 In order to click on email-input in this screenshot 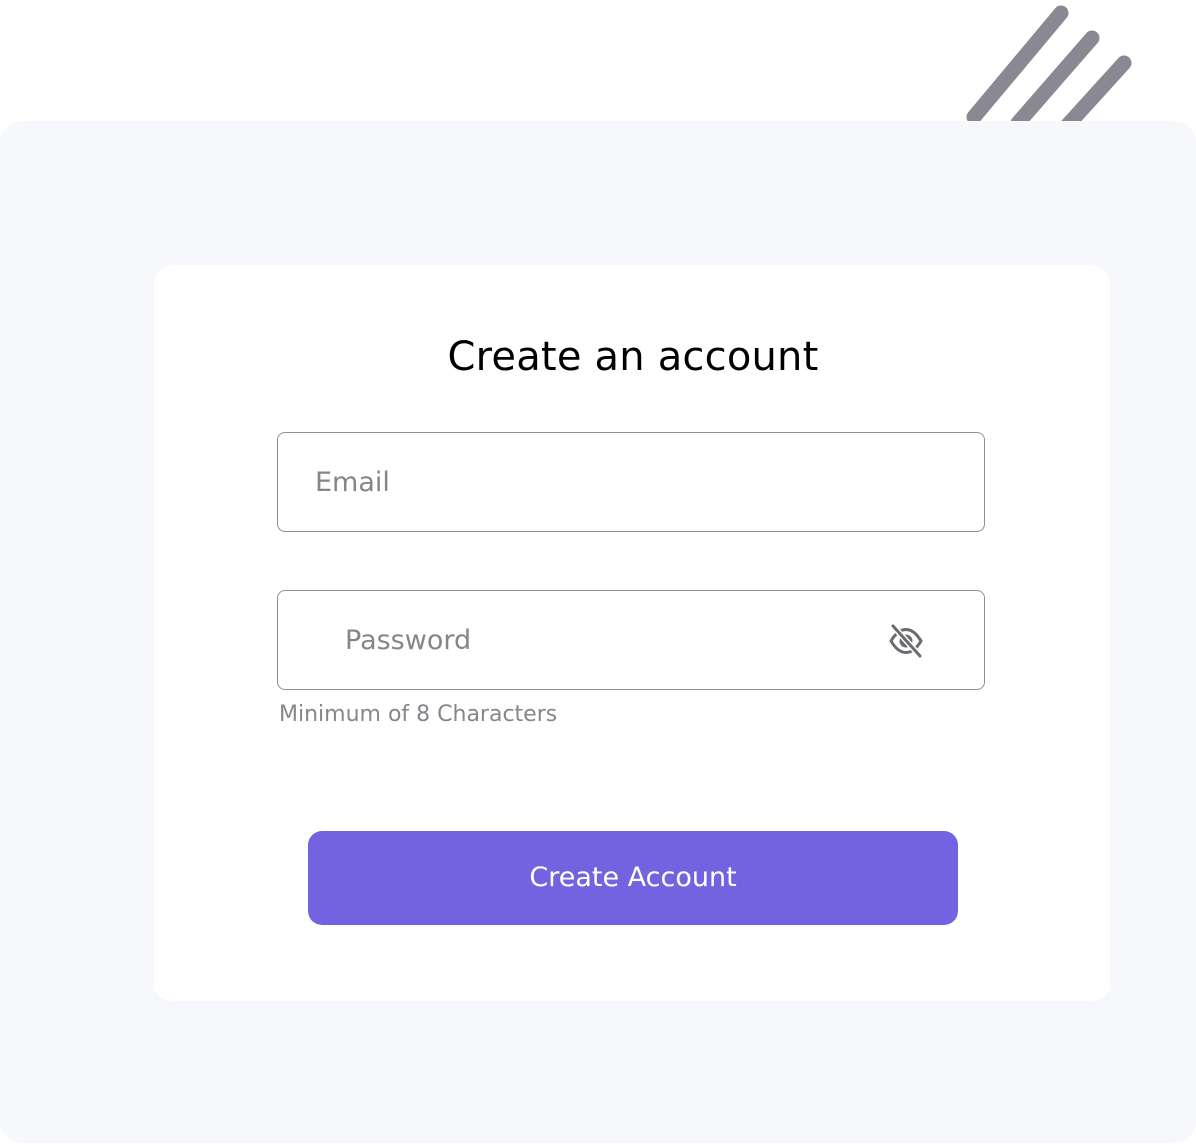, I will do `click(633, 482)`.